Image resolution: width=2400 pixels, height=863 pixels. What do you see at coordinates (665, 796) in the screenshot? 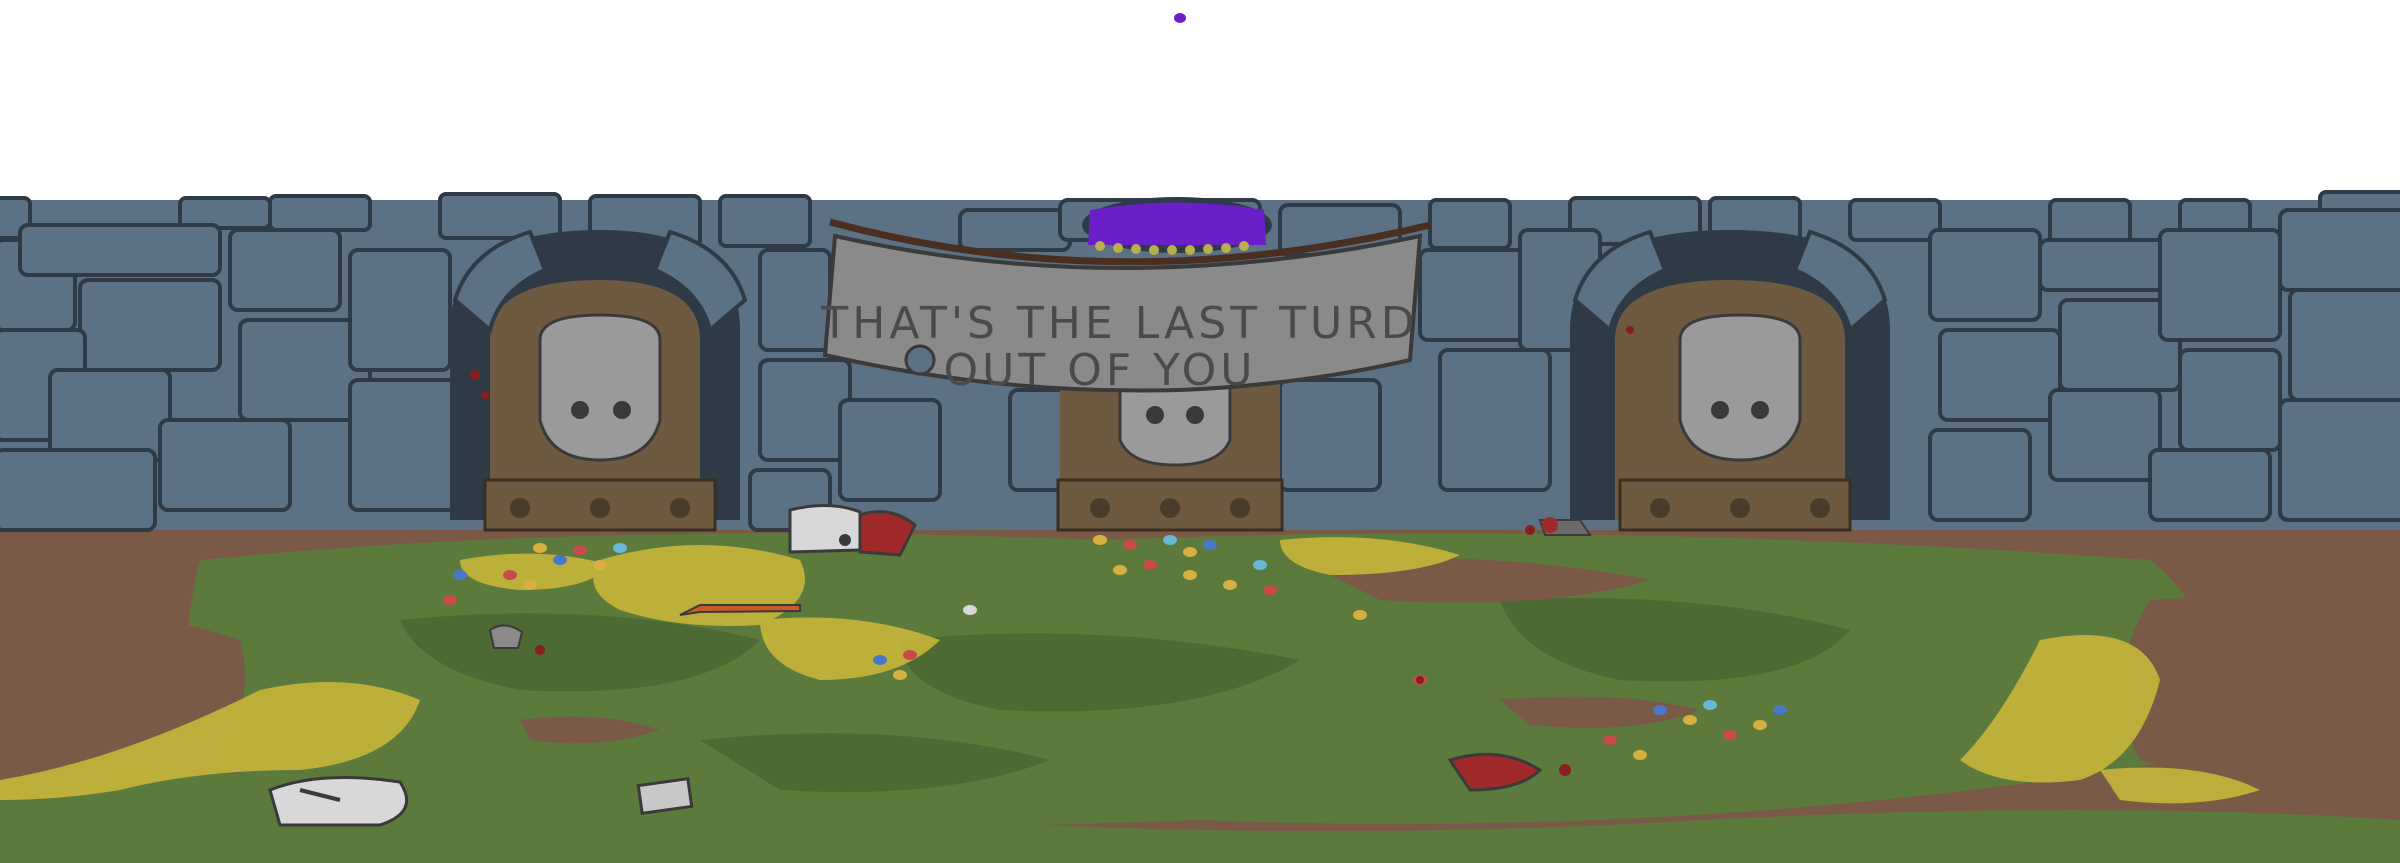
I see `dropped-card` at bounding box center [665, 796].